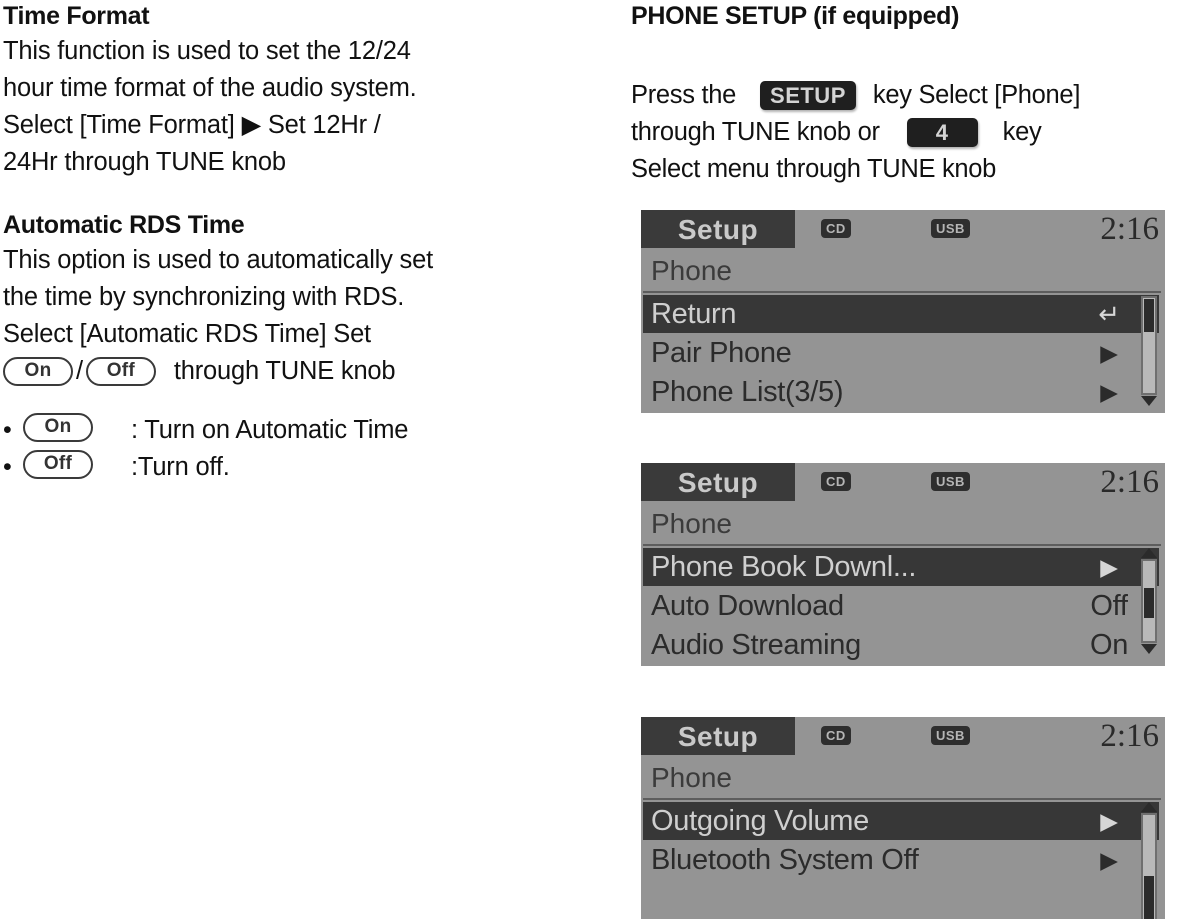  I want to click on section-heading-time-format: Time Format, so click(76, 16).